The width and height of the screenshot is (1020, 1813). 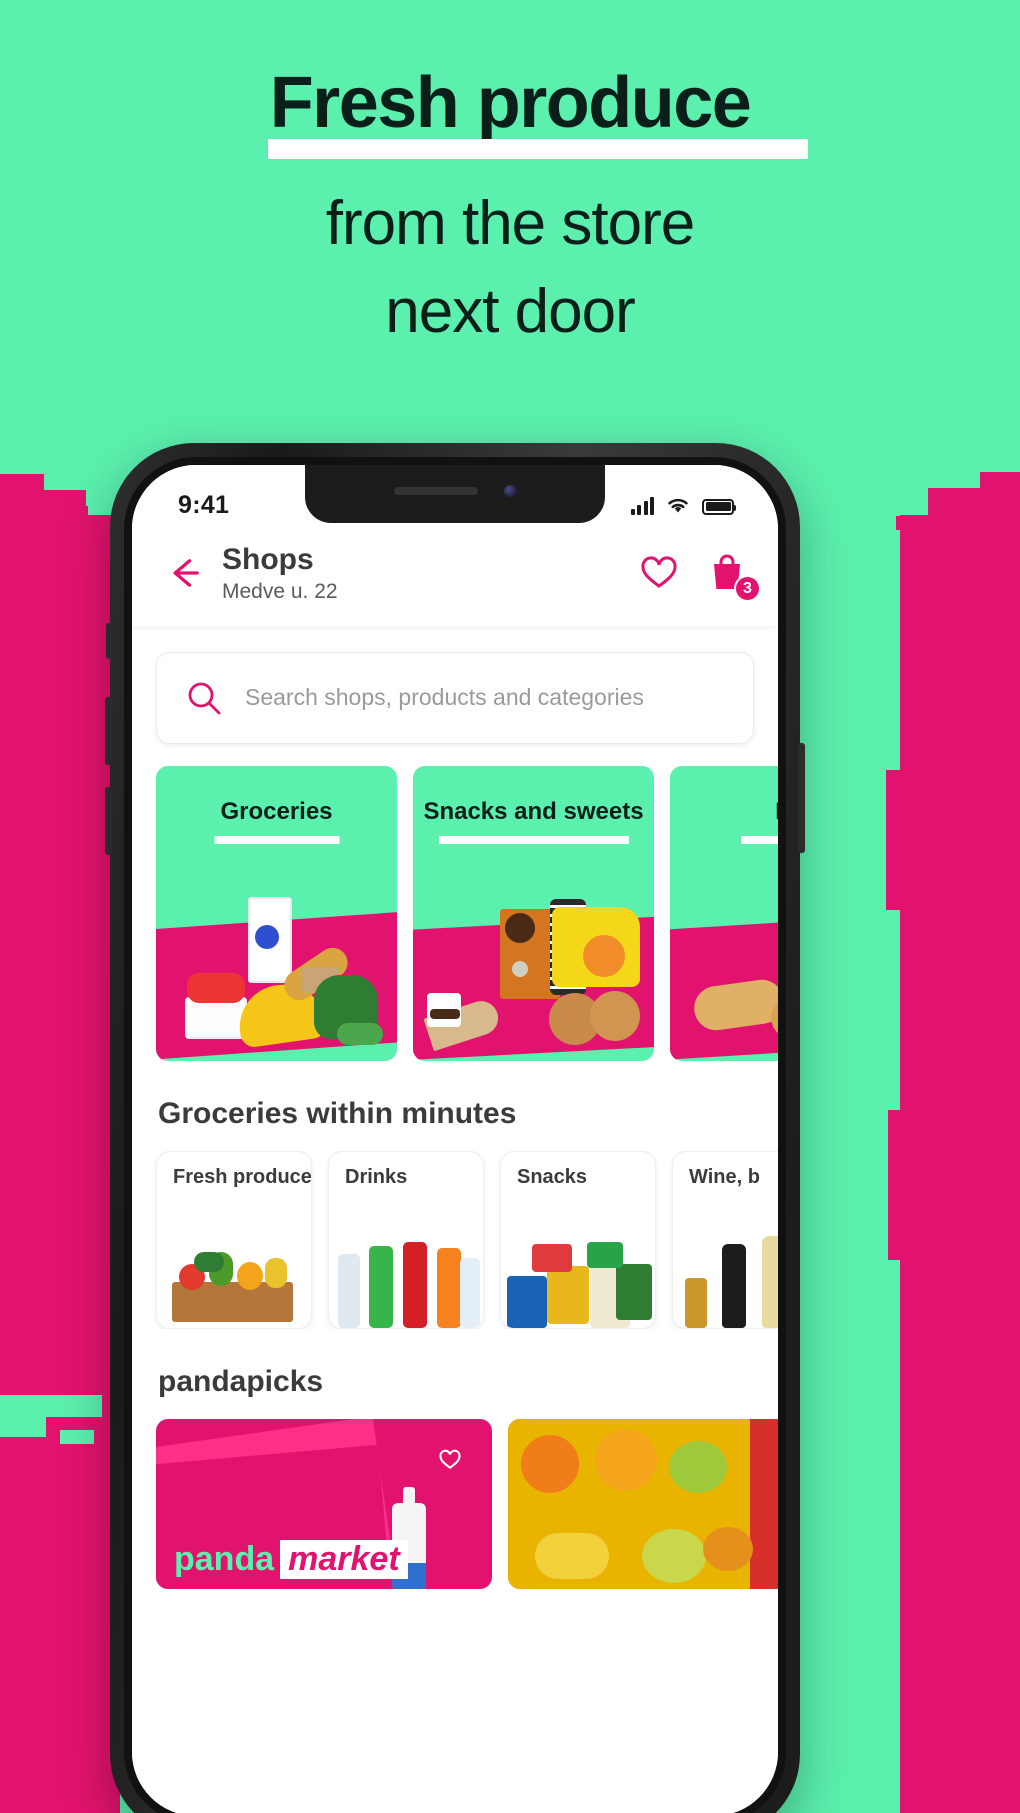 I want to click on hero-headline-text: Fresh produce, so click(x=510, y=103).